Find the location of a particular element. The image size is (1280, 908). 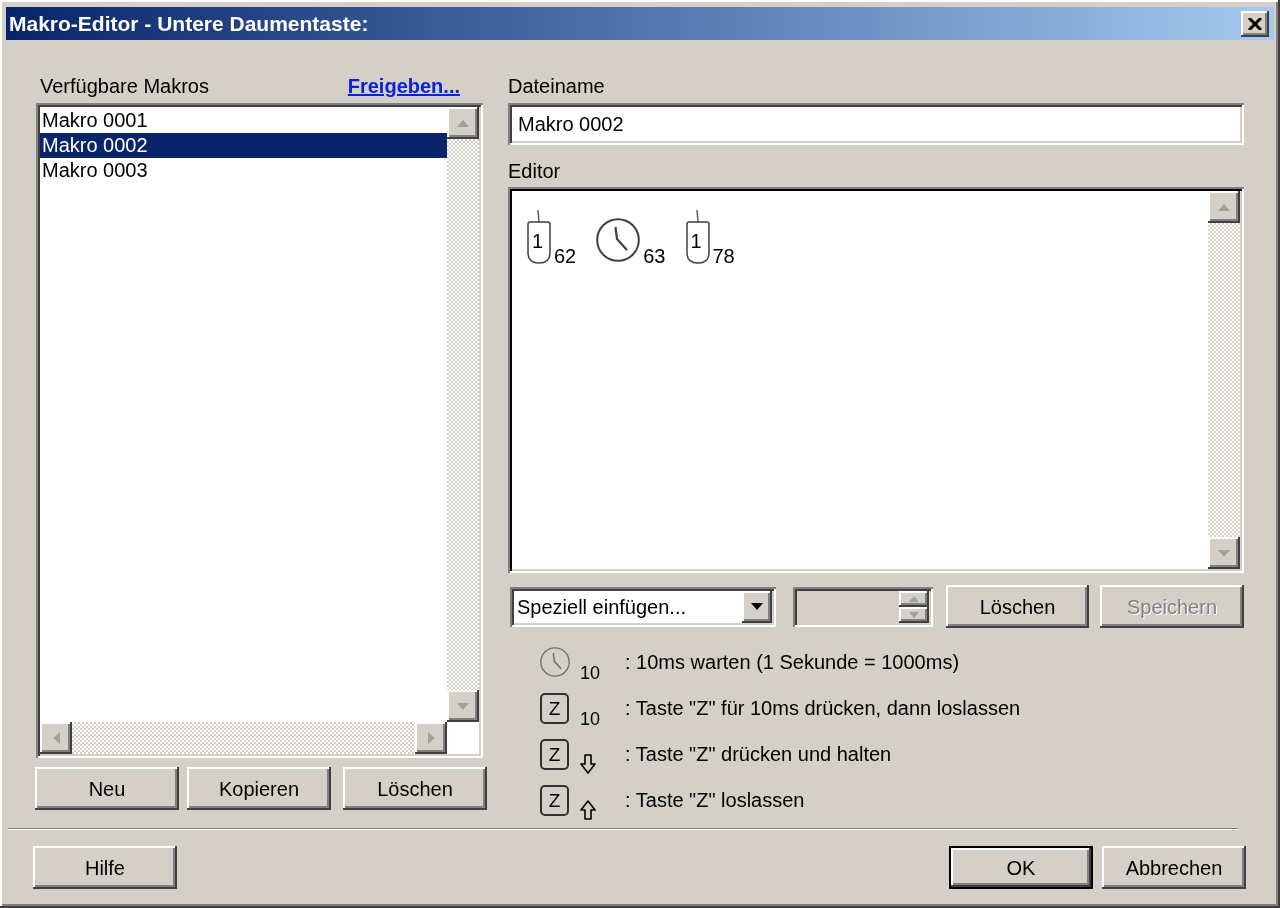

left-triangle-icon is located at coordinates (56, 738).